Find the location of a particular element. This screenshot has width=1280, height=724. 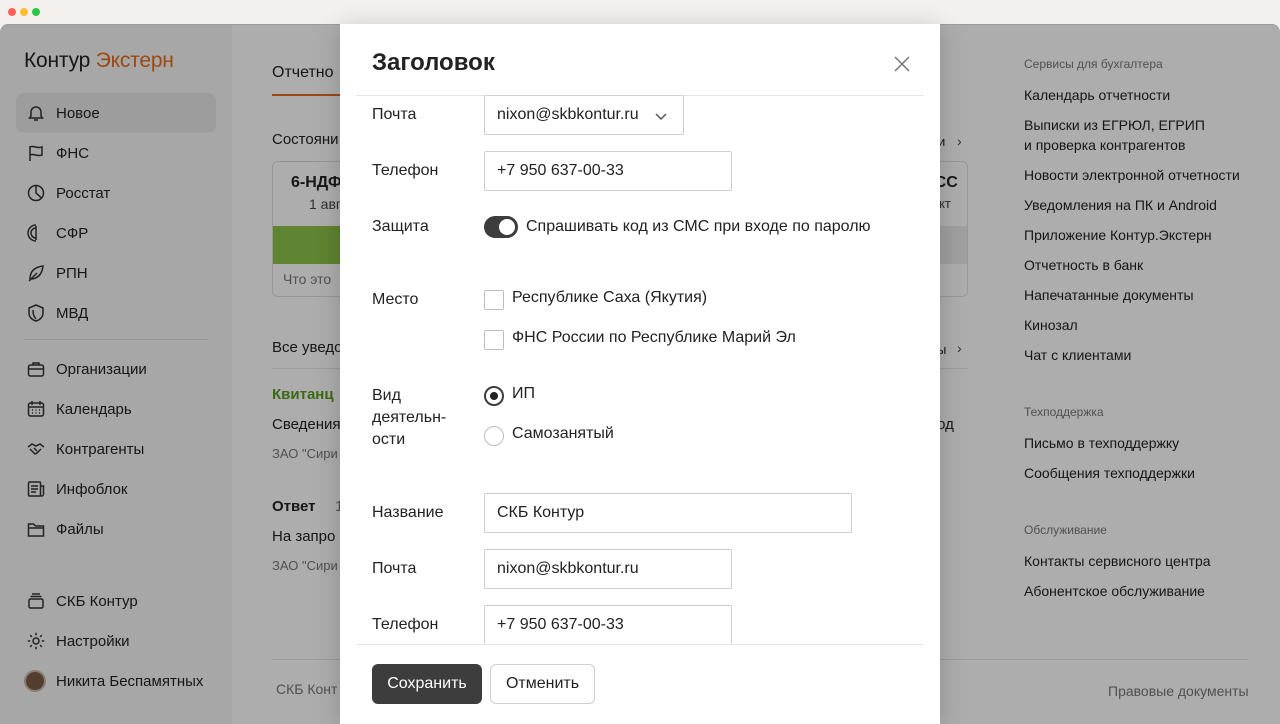

chevron-down-icon is located at coordinates (661, 116).